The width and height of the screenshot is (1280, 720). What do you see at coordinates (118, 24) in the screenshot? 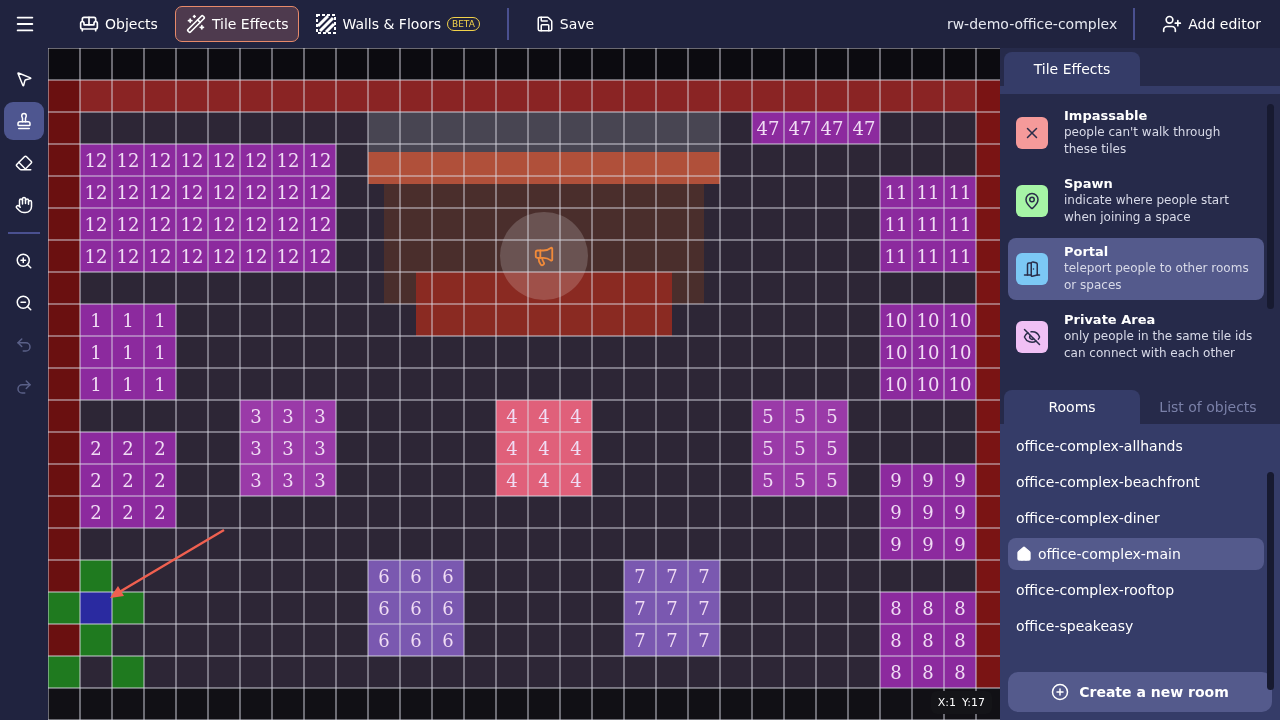
I see `toolbar-tab: Objects` at bounding box center [118, 24].